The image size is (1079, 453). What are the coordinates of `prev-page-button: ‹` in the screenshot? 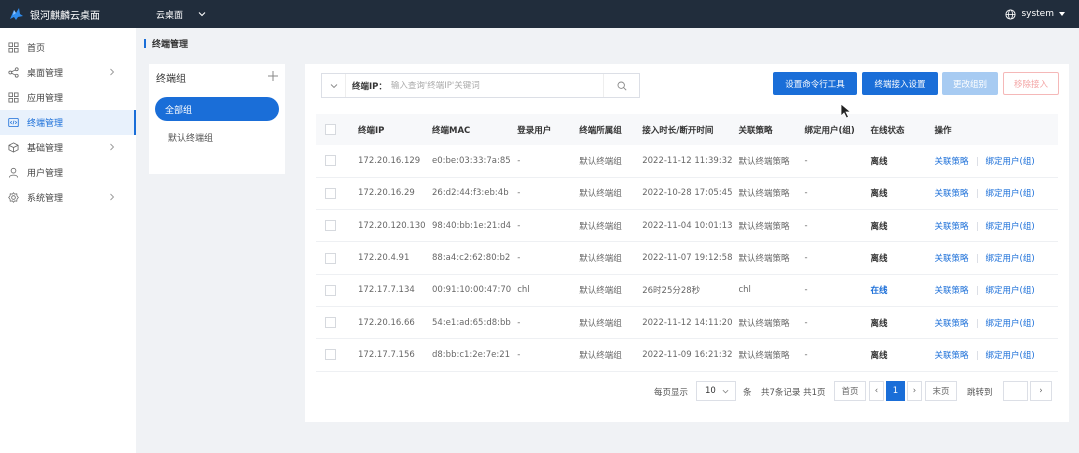 It's located at (876, 391).